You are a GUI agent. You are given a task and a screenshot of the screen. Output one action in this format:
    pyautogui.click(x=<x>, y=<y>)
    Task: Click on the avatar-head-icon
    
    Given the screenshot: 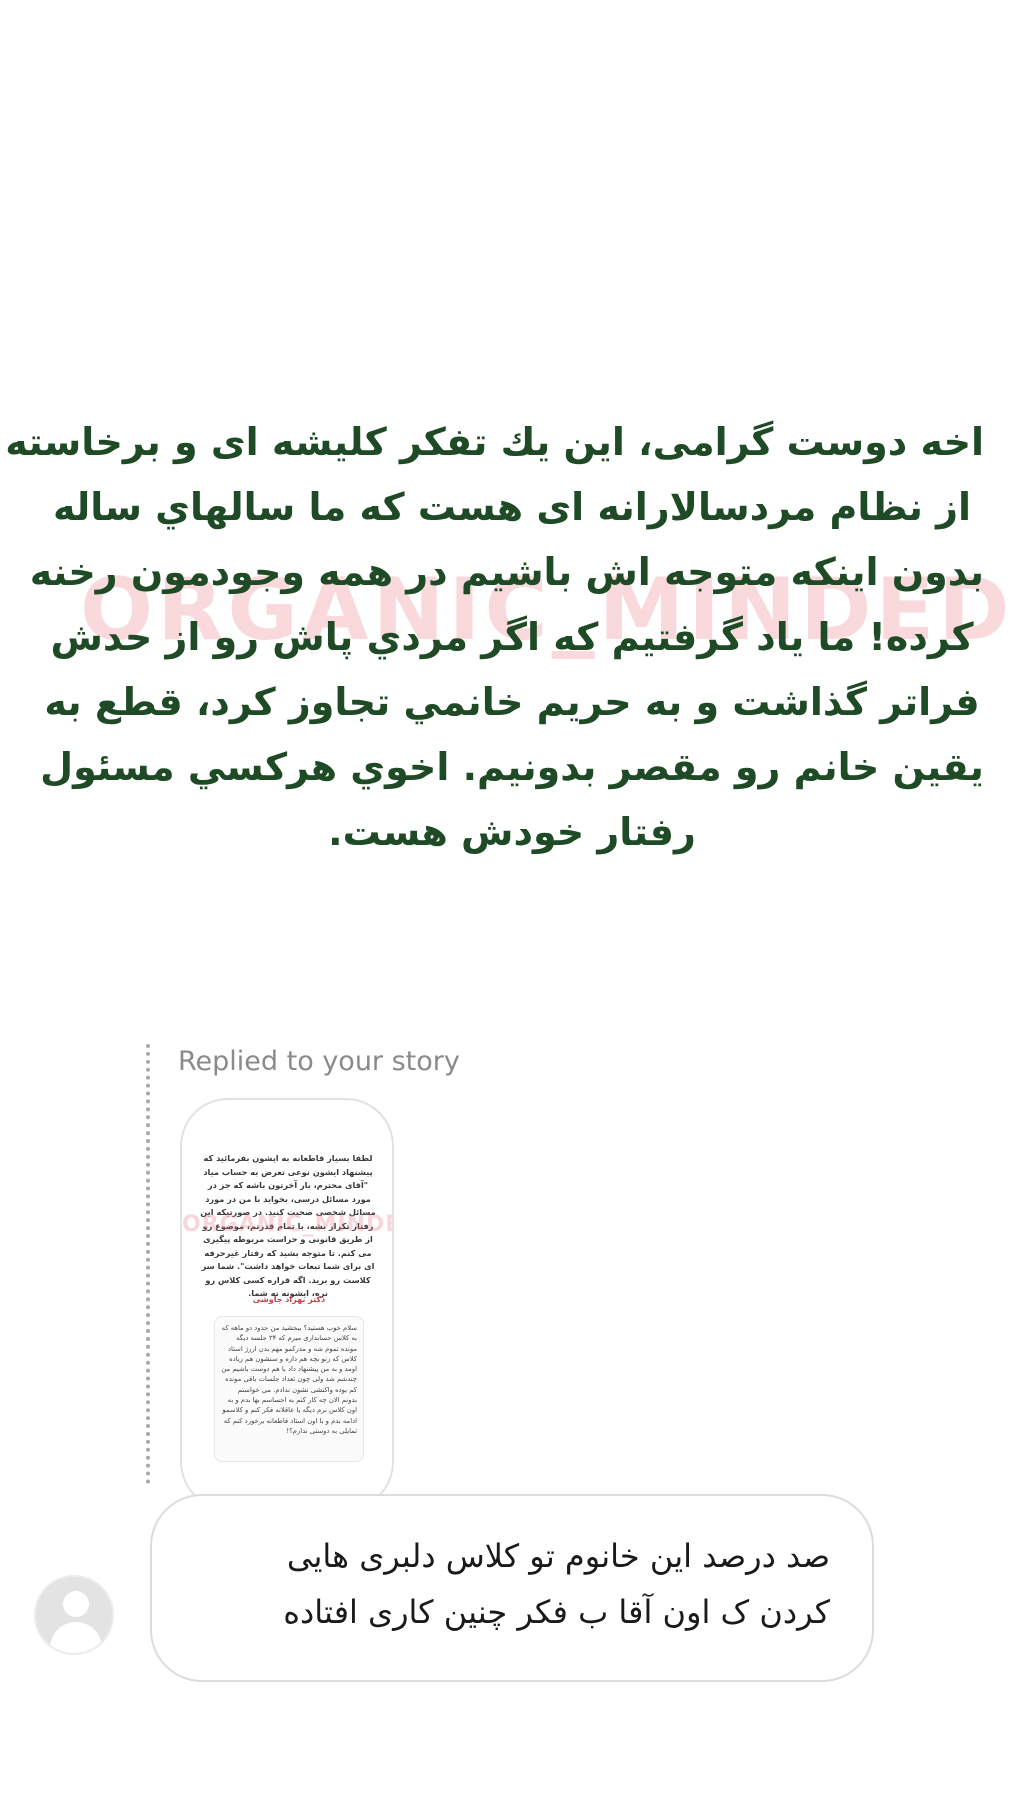 What is the action you would take?
    pyautogui.click(x=76, y=1604)
    